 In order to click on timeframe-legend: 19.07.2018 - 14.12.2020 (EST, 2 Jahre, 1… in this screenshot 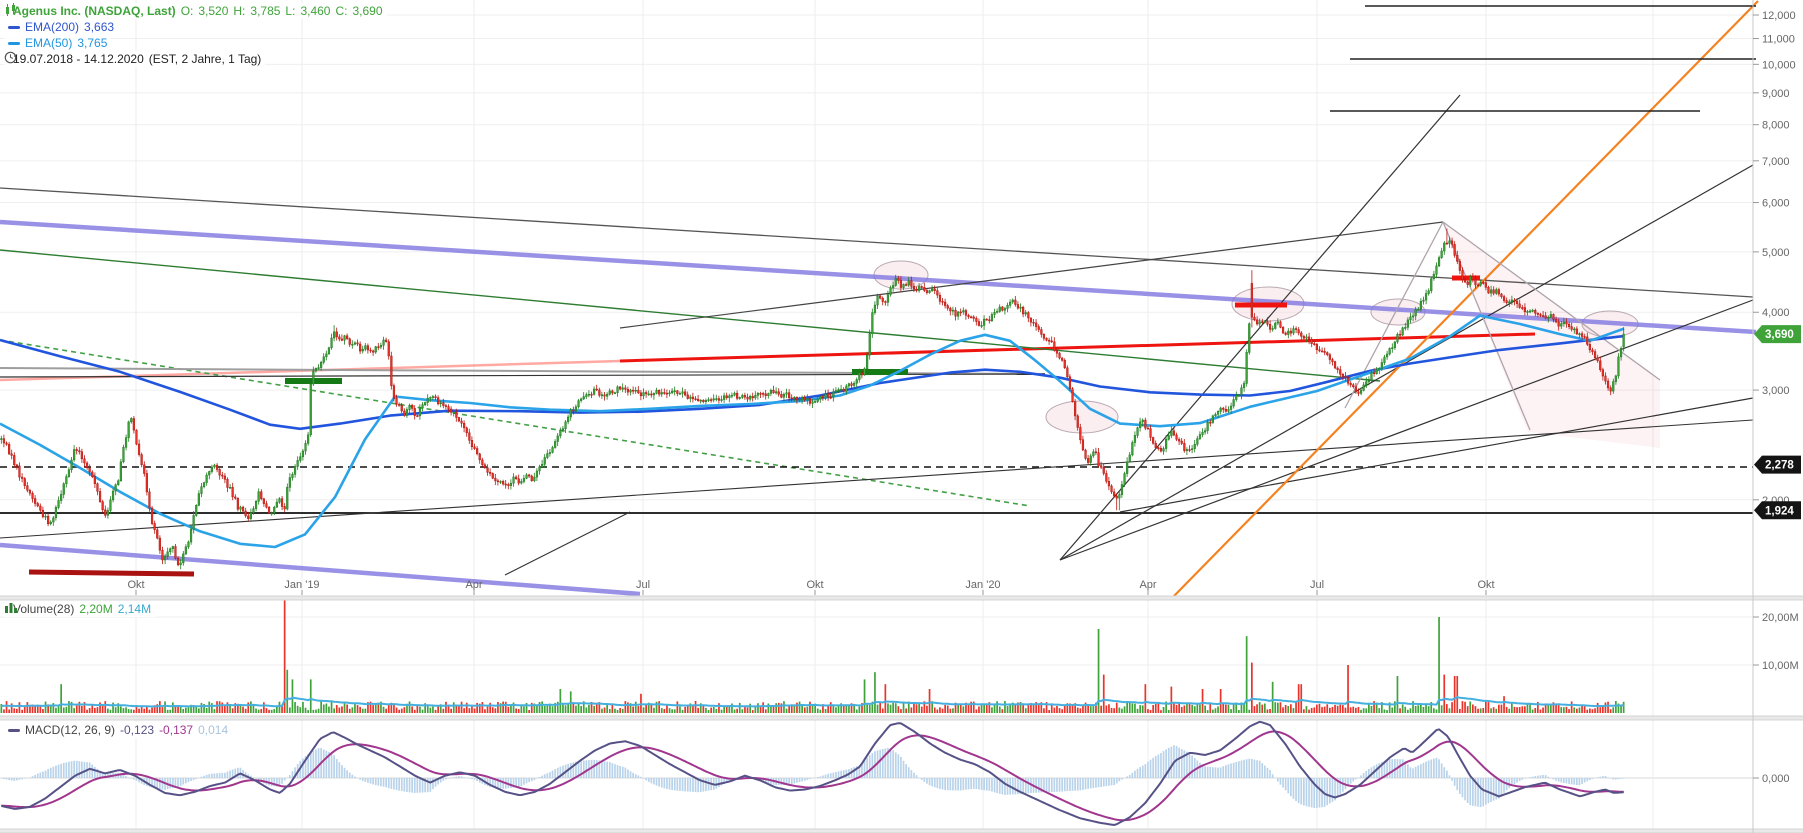, I will do `click(135, 59)`.